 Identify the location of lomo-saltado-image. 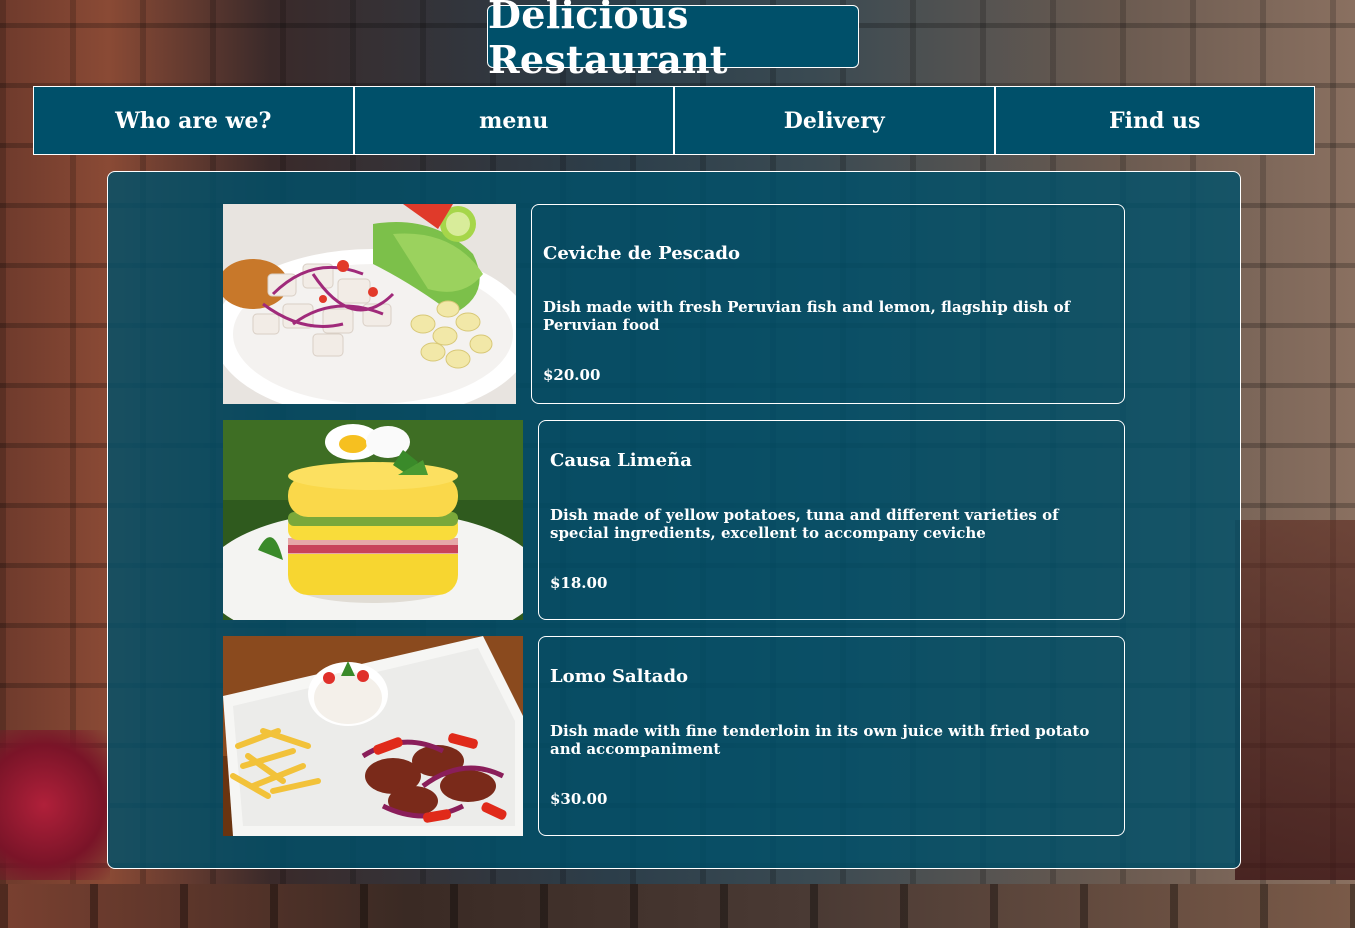
(373, 736).